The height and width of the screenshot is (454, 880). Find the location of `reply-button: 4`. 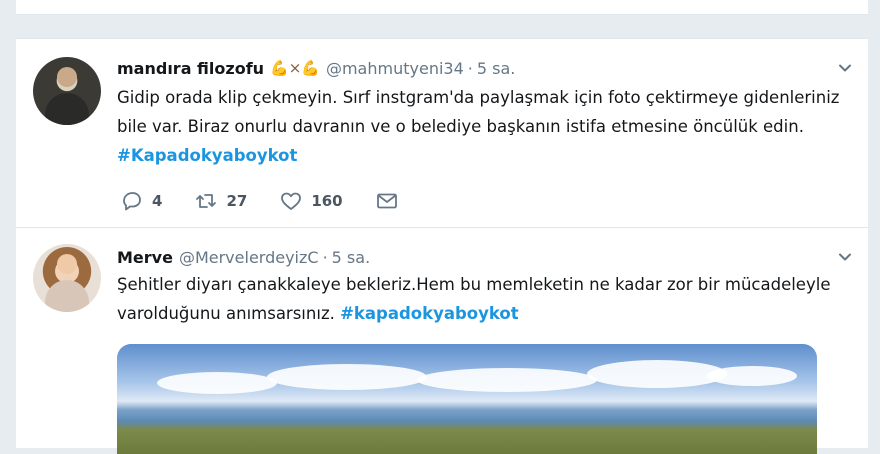

reply-button: 4 is located at coordinates (141, 201).